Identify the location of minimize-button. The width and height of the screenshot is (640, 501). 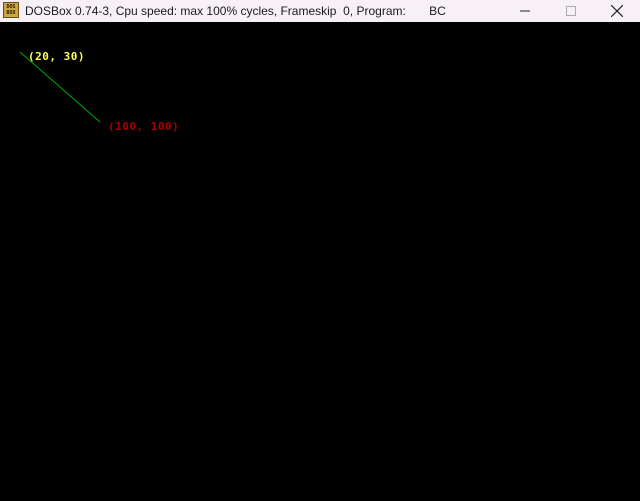
(525, 11).